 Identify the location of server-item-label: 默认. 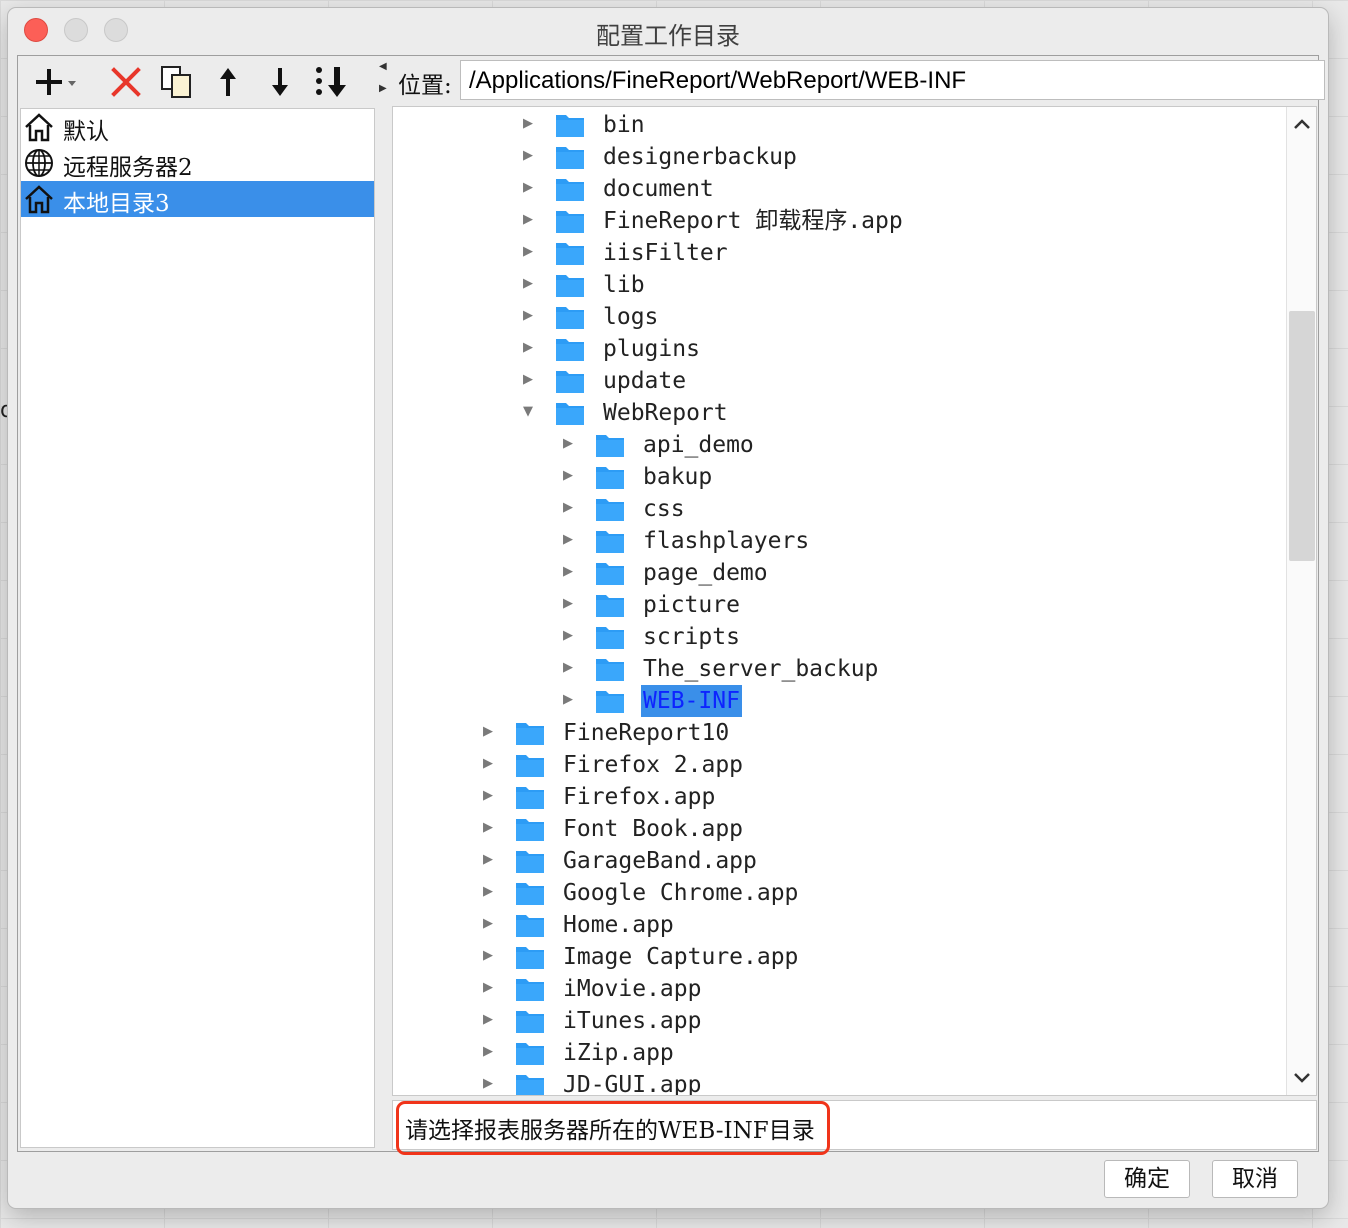
(86, 132).